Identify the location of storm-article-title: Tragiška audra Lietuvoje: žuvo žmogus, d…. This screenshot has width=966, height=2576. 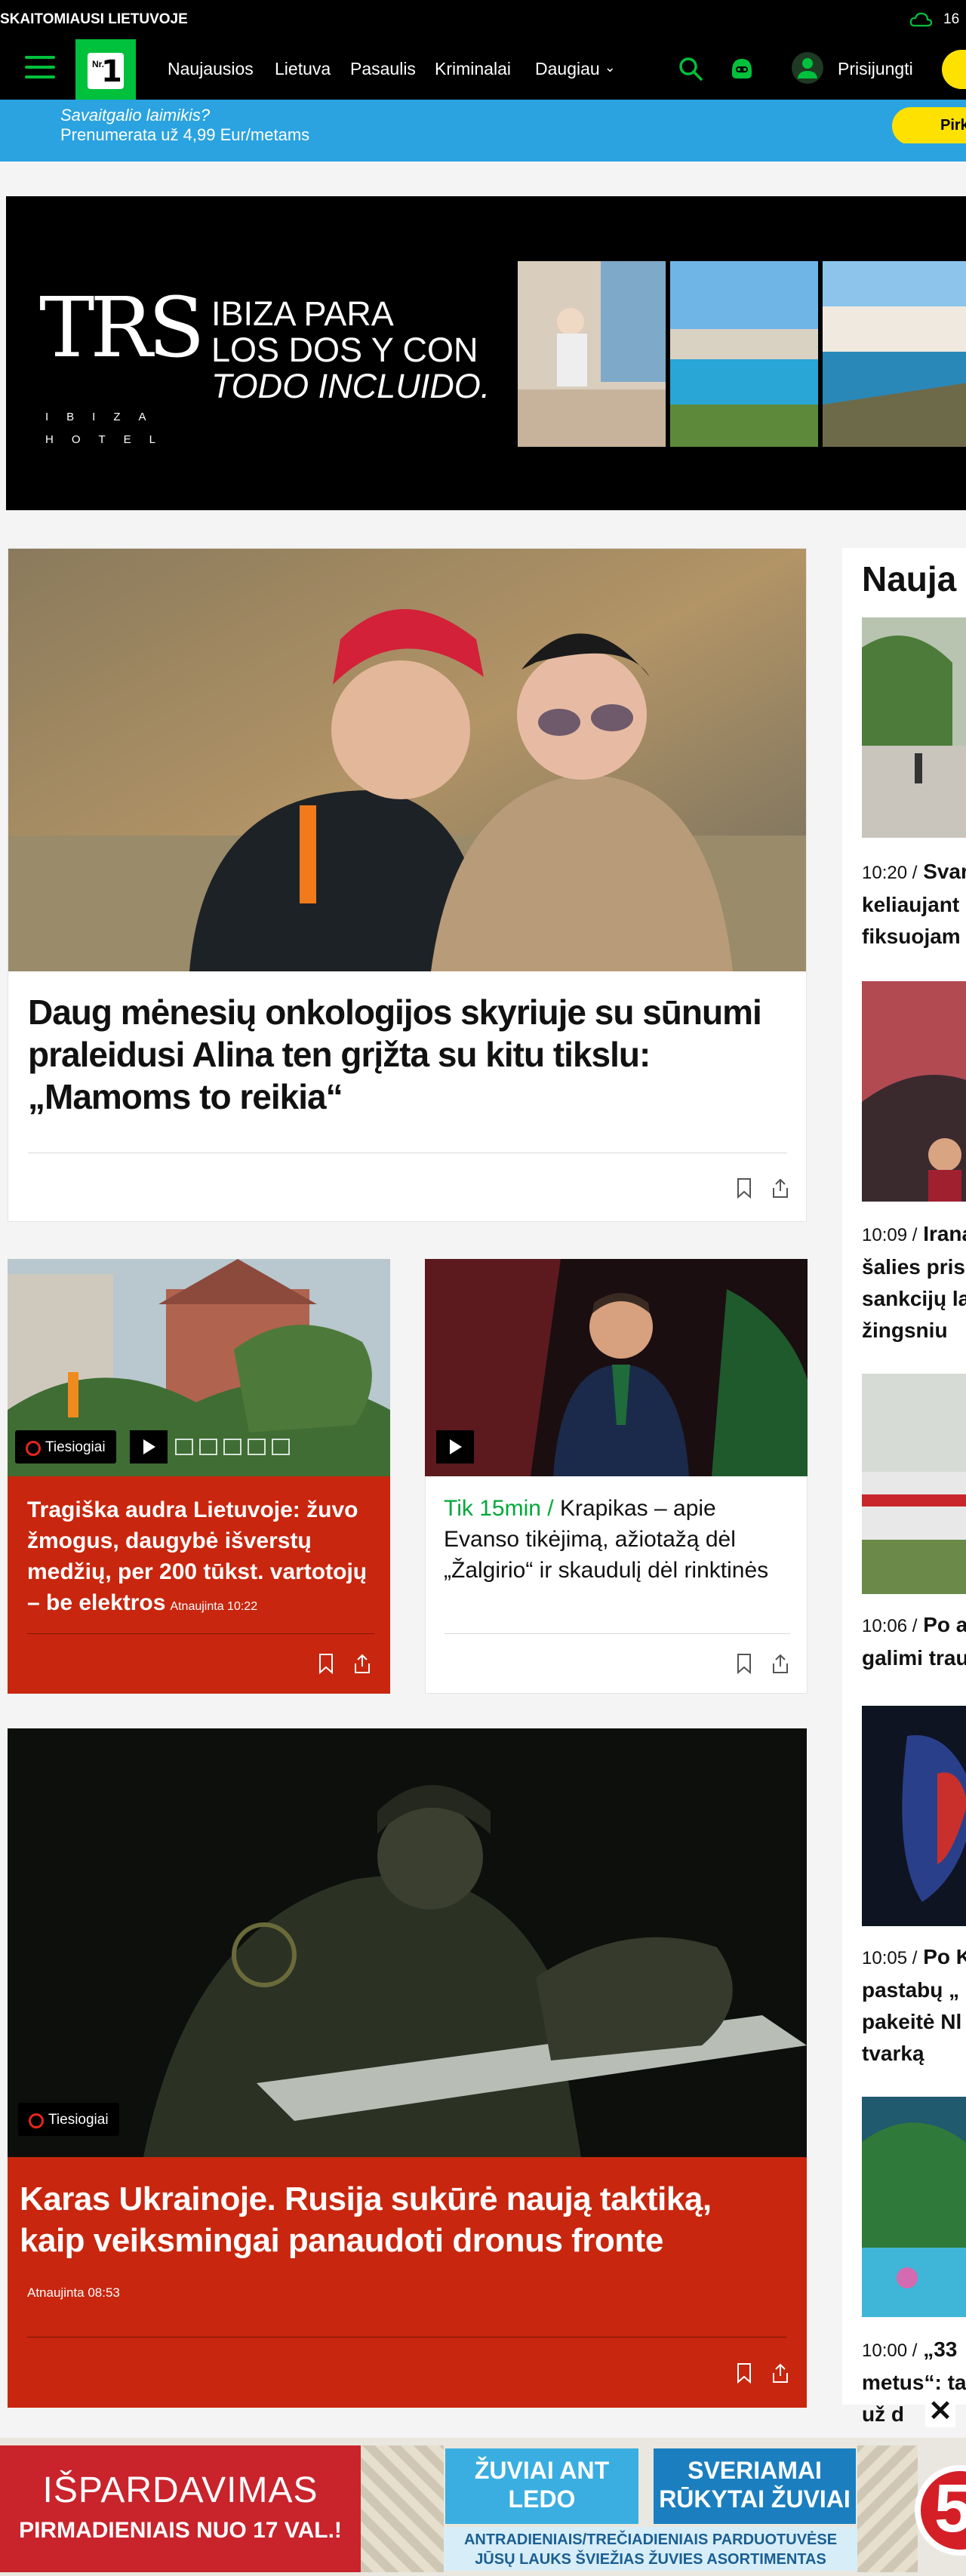
(201, 1558).